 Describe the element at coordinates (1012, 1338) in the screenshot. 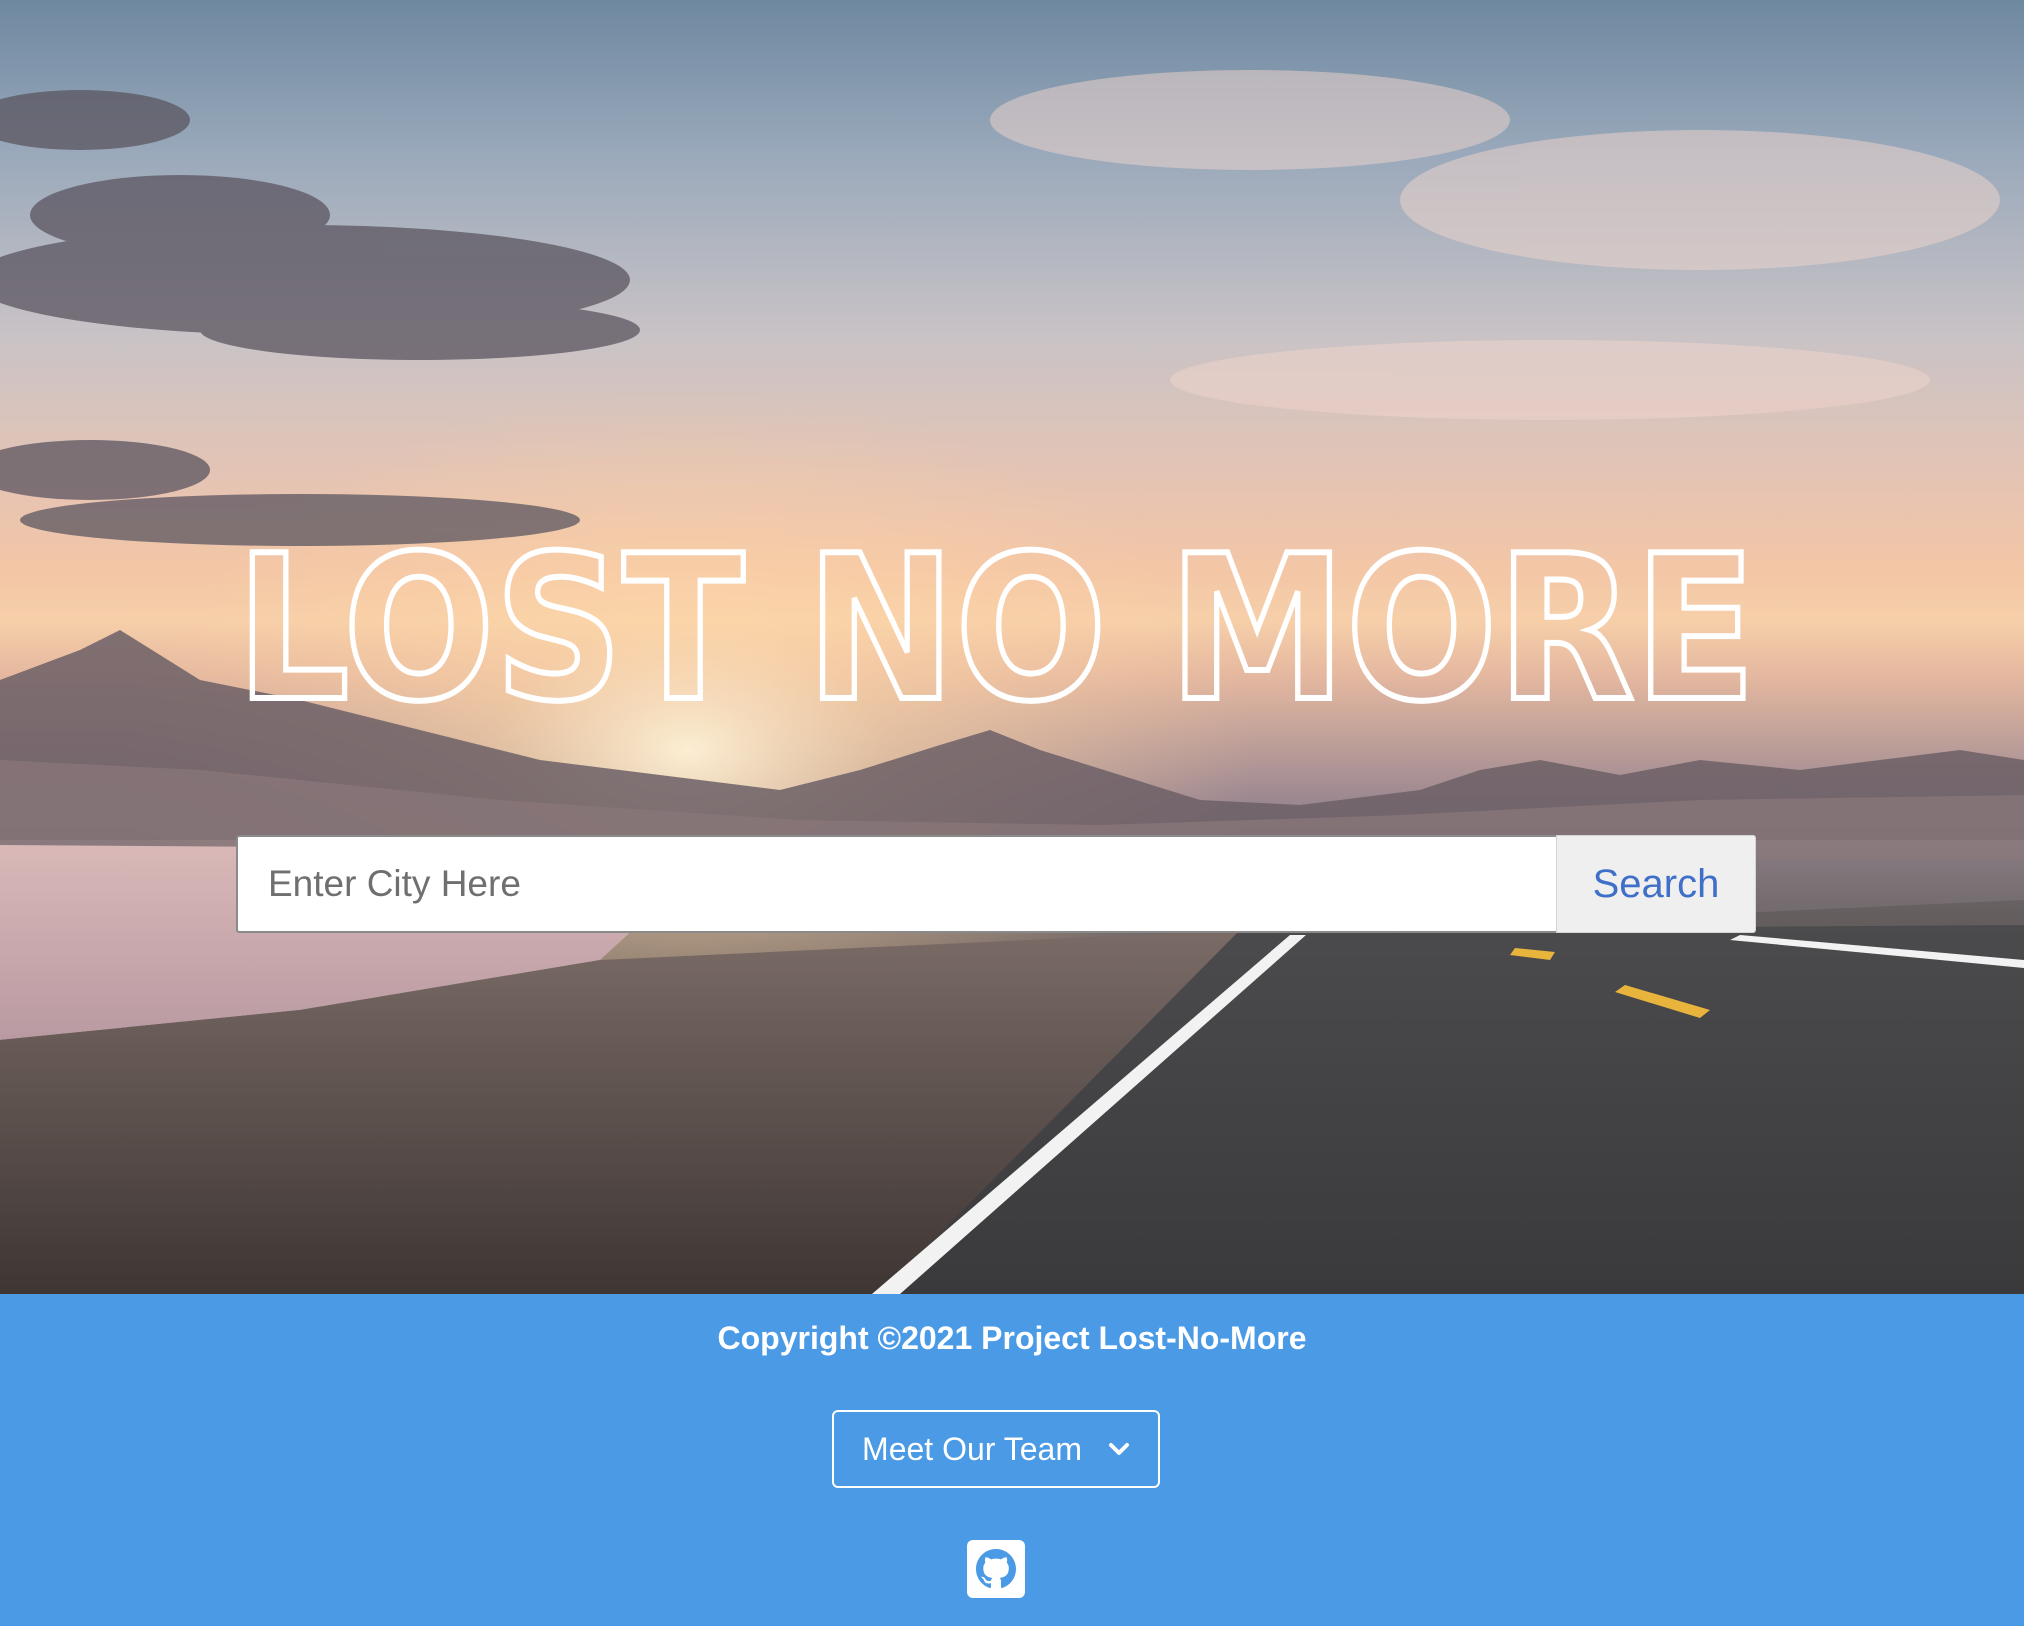

I see `copyright-text: Copyright ©2021 Project Lost-No-More` at that location.